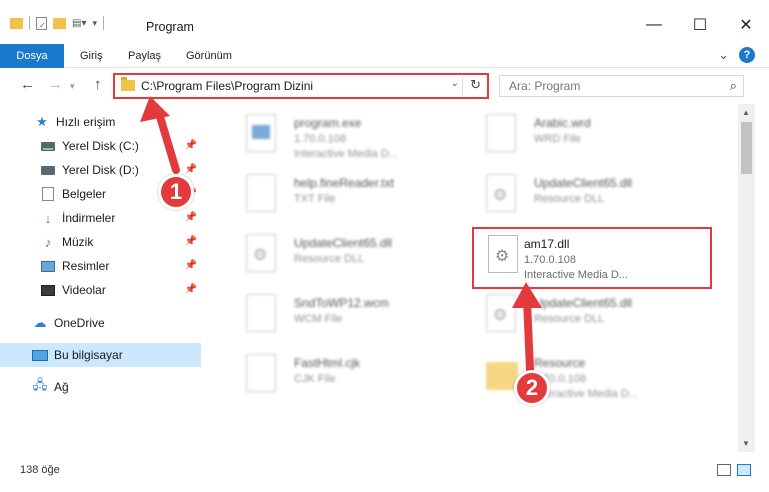 The image size is (769, 492). I want to click on videos-icon, so click(48, 290).